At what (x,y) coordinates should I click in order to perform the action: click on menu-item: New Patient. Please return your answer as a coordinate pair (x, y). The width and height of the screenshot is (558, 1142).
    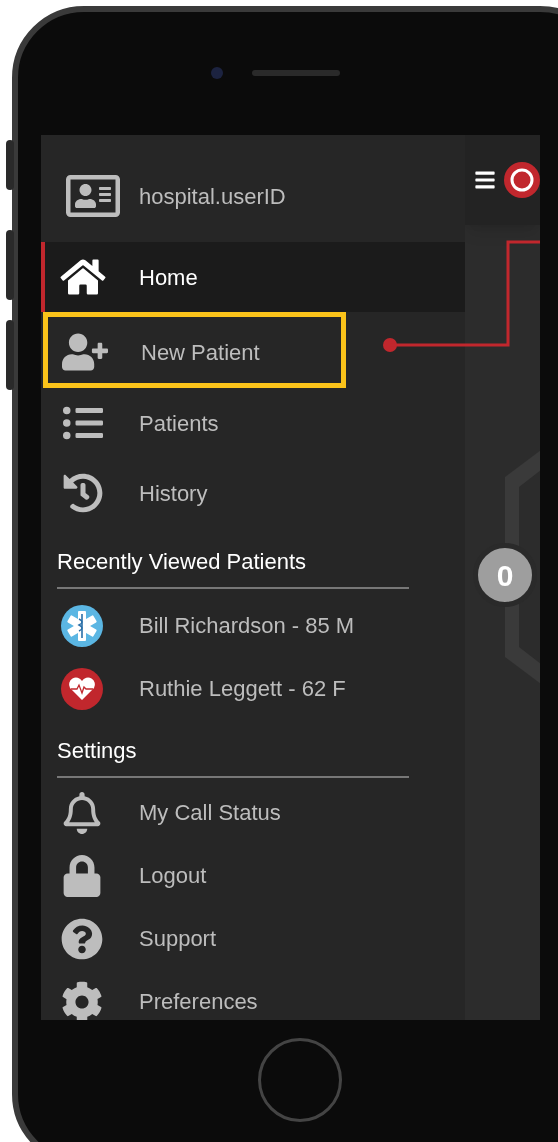
    Looking at the image, I should click on (194, 352).